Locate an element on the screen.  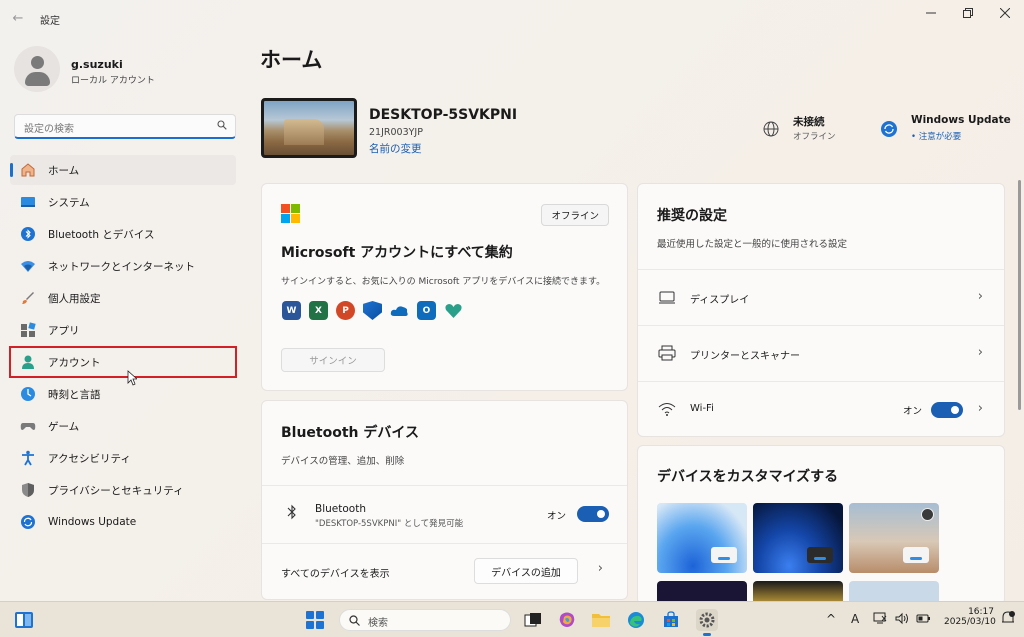
signin-button: サインイン is located at coordinates (333, 360).